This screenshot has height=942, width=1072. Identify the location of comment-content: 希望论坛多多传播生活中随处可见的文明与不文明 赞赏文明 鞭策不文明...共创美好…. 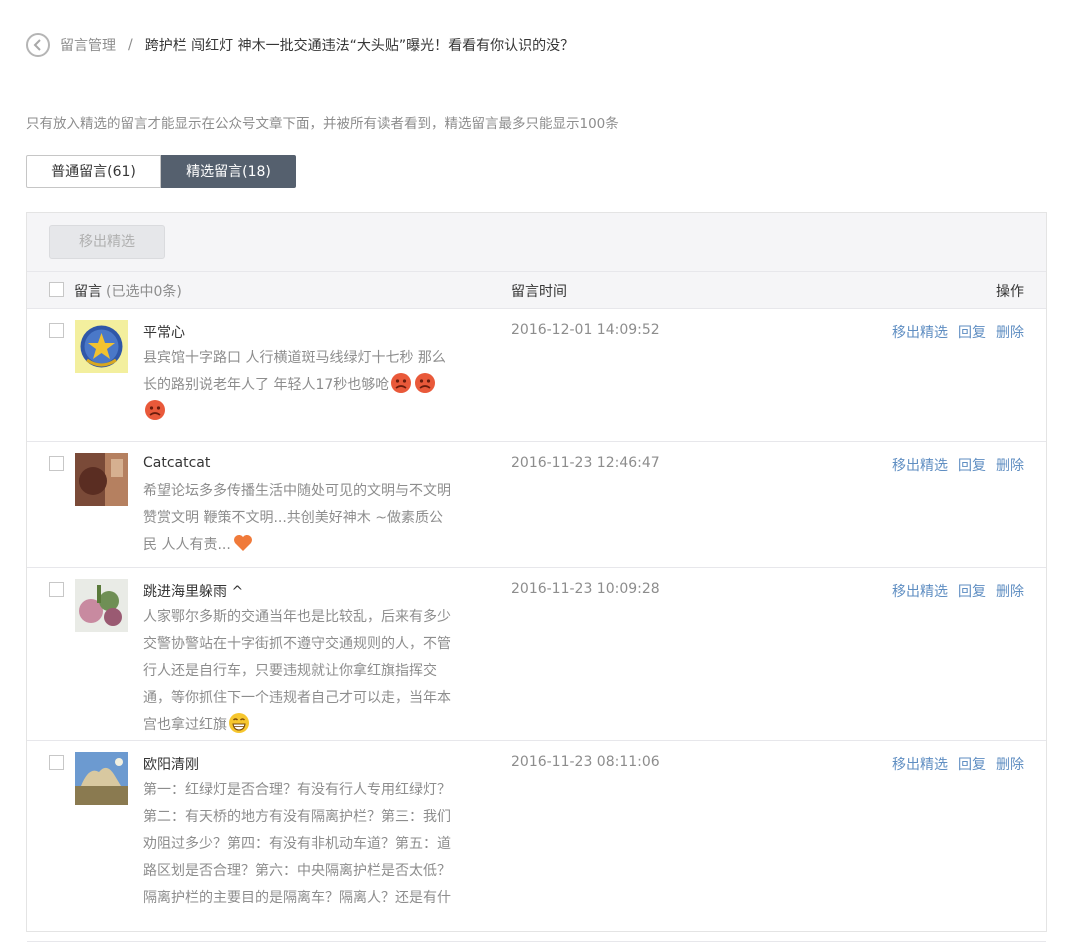
(315, 518).